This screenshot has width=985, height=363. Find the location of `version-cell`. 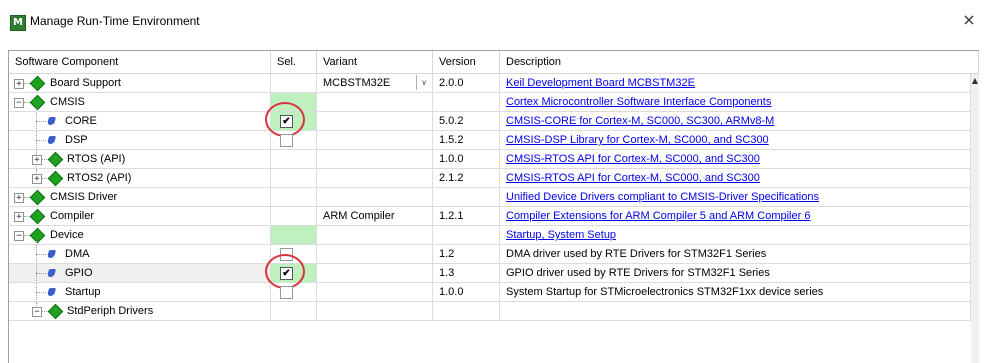

version-cell is located at coordinates (466, 311).